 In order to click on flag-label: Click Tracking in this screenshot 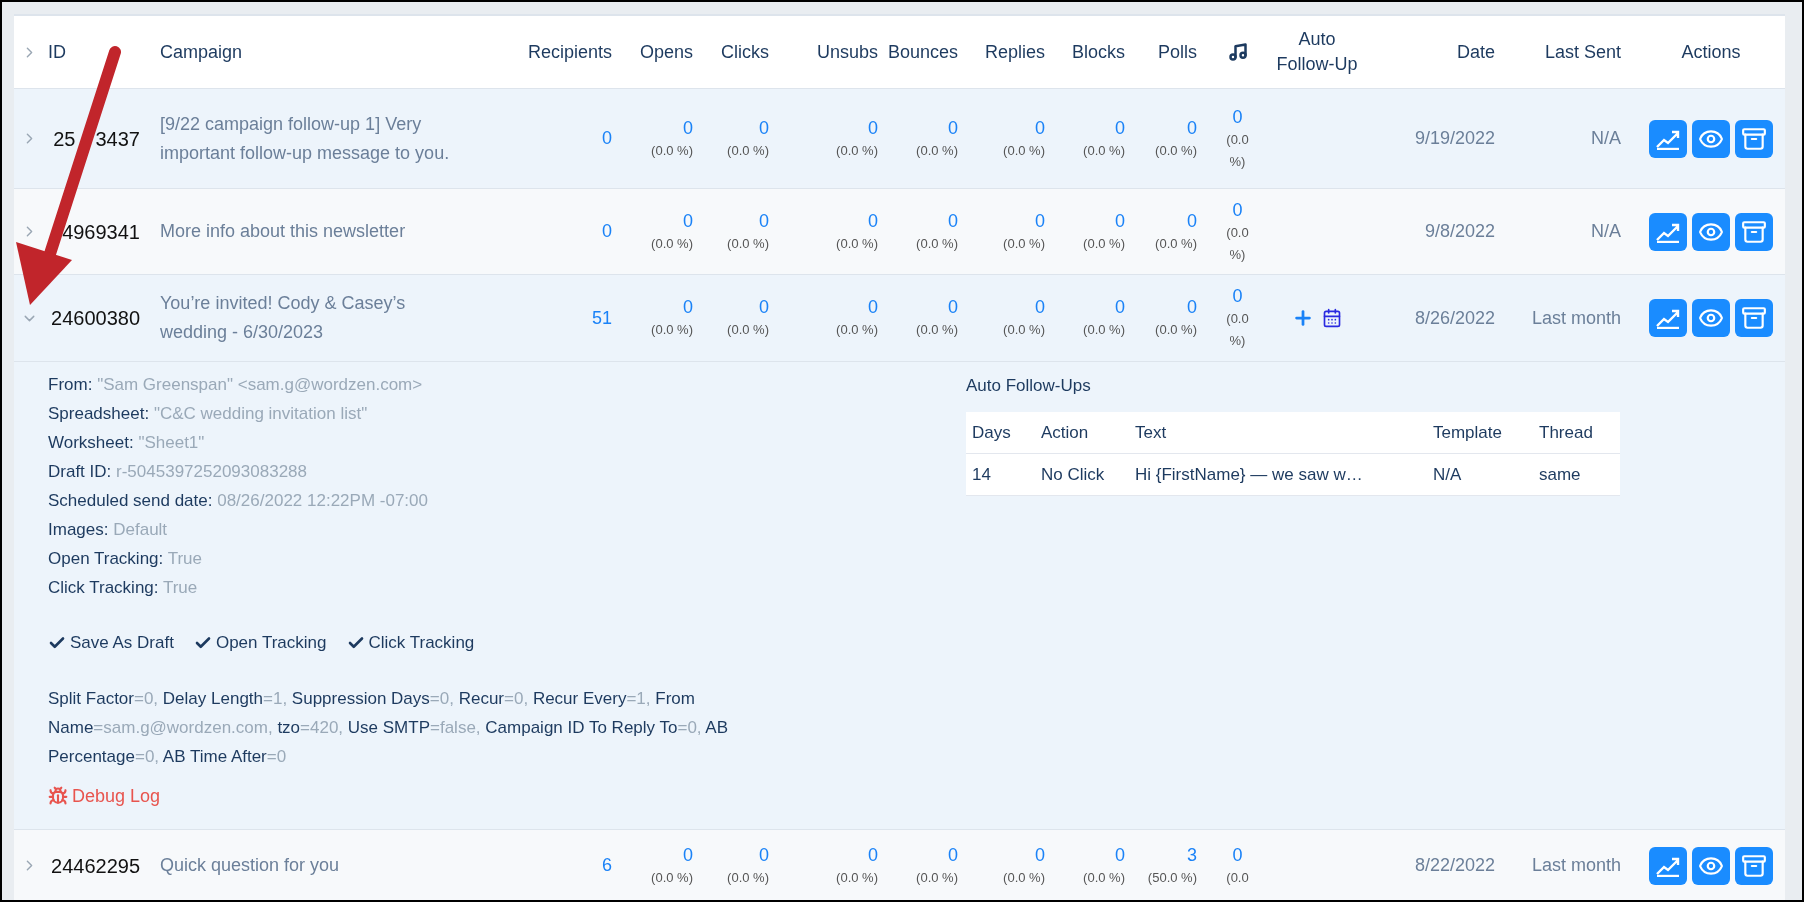, I will do `click(421, 643)`.